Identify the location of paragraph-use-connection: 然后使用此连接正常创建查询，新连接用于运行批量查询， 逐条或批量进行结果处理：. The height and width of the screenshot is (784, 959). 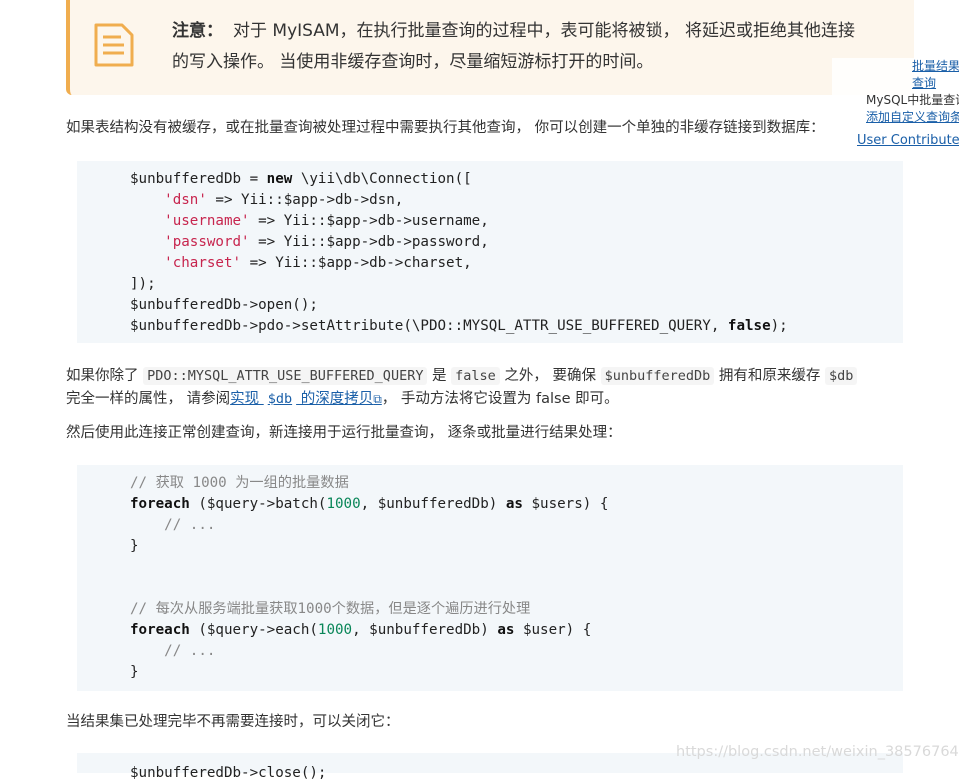
(344, 433).